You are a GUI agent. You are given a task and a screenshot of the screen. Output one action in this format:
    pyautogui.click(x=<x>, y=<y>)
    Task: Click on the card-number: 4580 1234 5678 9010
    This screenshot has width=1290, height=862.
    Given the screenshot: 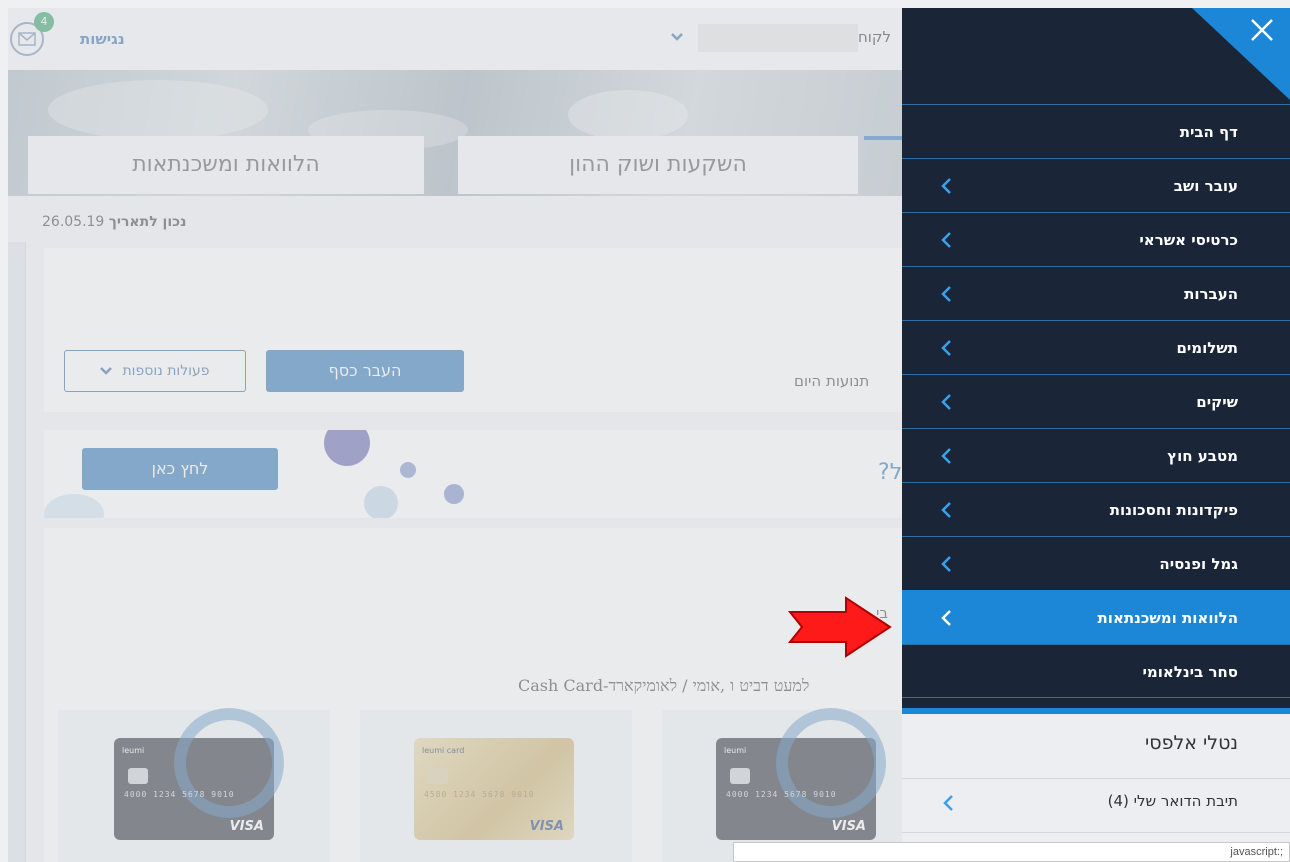 What is the action you would take?
    pyautogui.click(x=479, y=794)
    